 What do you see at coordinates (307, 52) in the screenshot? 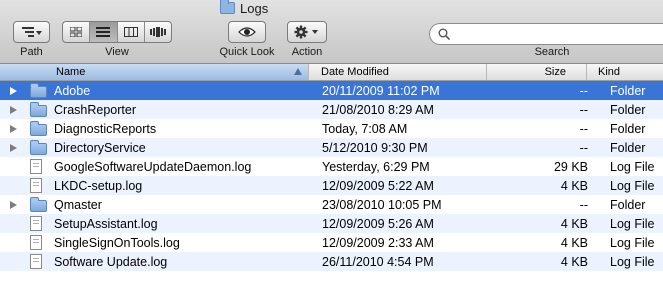
I see `action-label: Action` at bounding box center [307, 52].